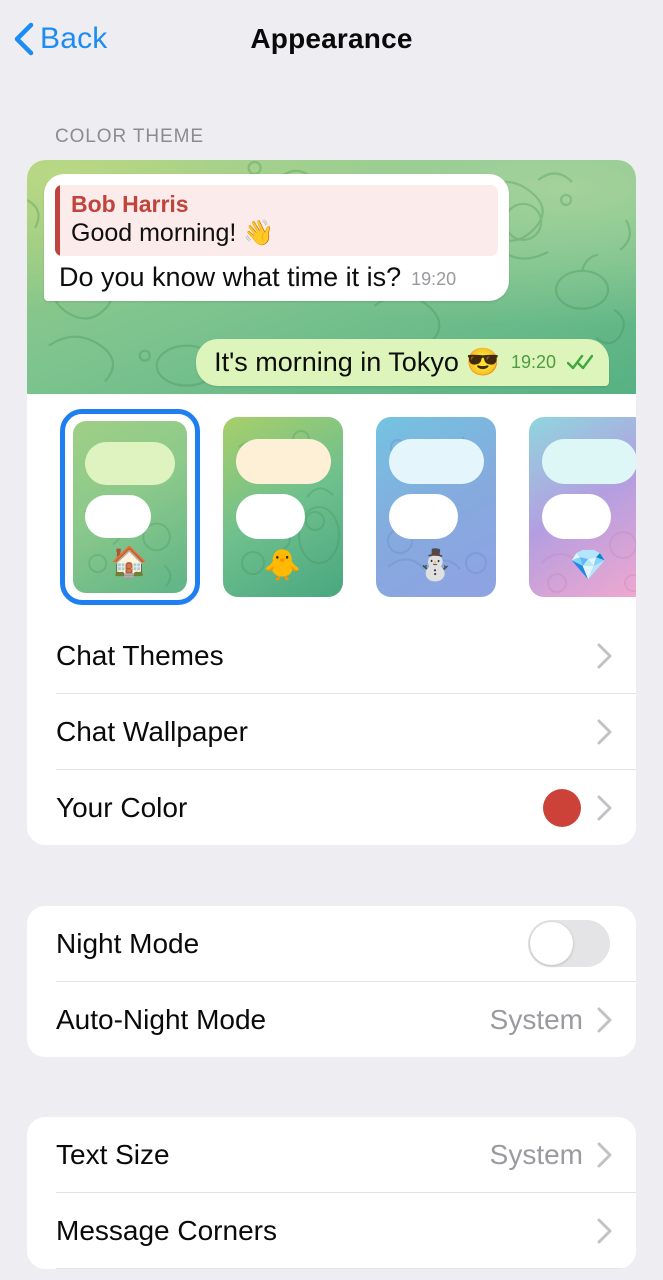  Describe the element at coordinates (74, 38) in the screenshot. I see `back-label: Back` at that location.